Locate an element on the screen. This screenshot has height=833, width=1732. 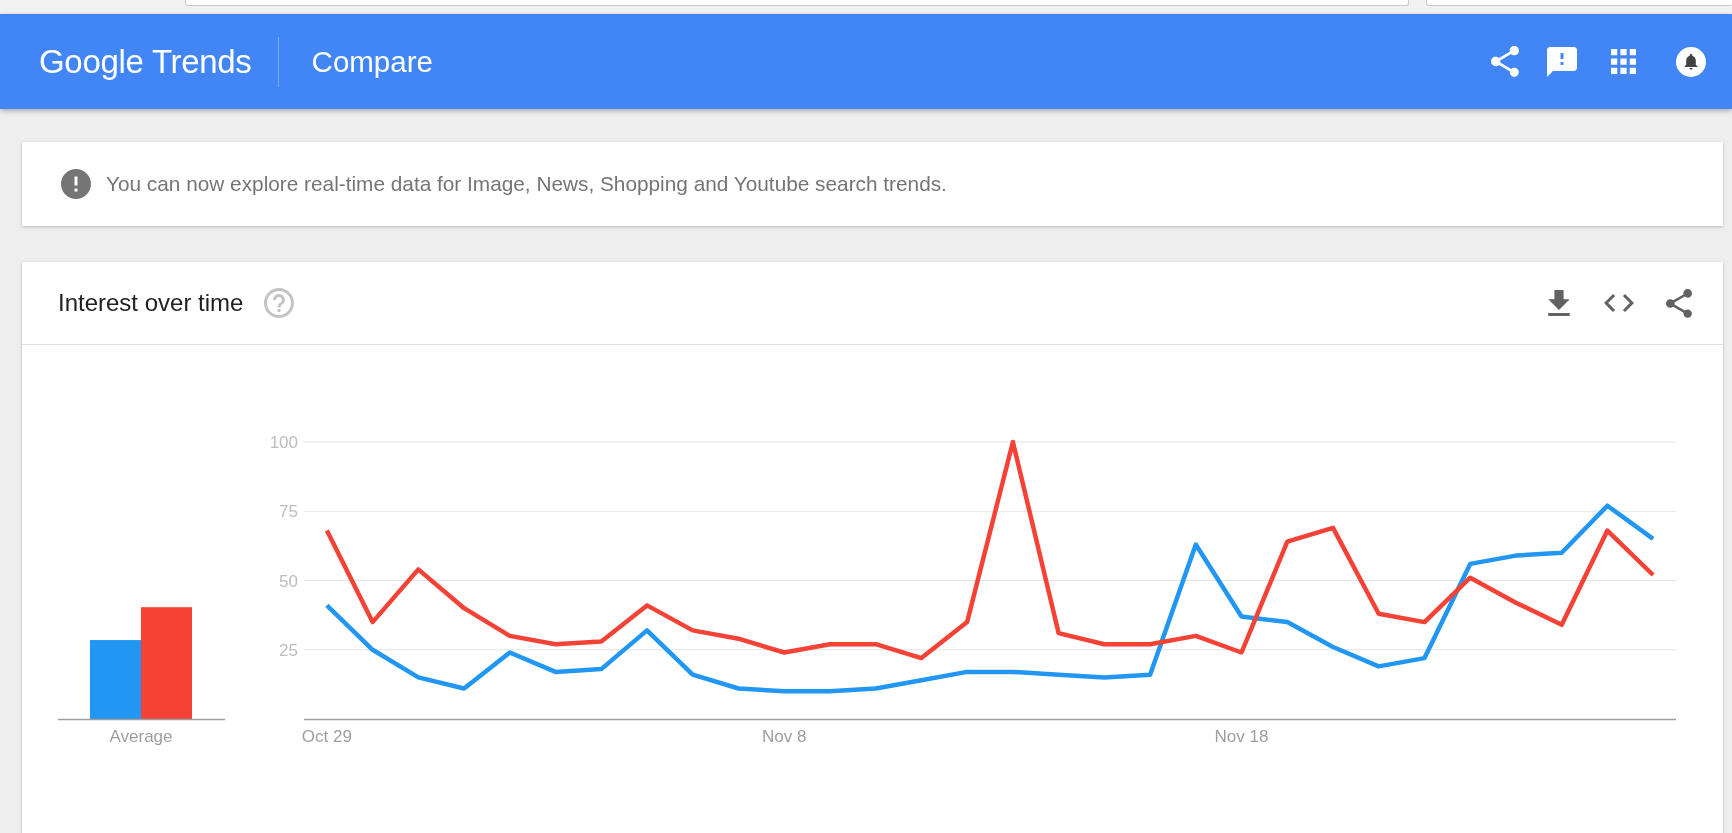
exclamation-icon is located at coordinates (76, 184).